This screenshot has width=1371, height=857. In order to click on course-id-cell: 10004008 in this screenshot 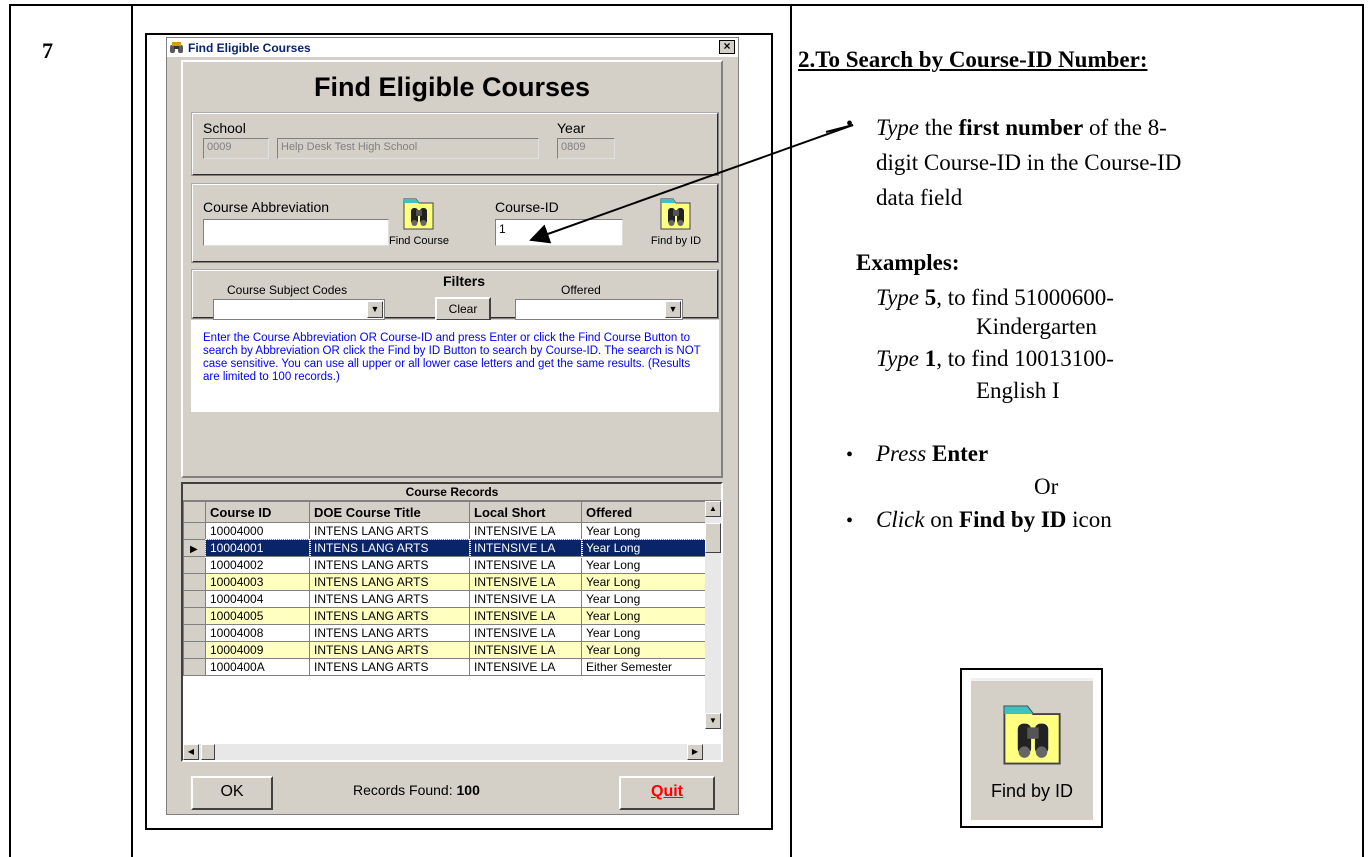, I will do `click(257, 633)`.